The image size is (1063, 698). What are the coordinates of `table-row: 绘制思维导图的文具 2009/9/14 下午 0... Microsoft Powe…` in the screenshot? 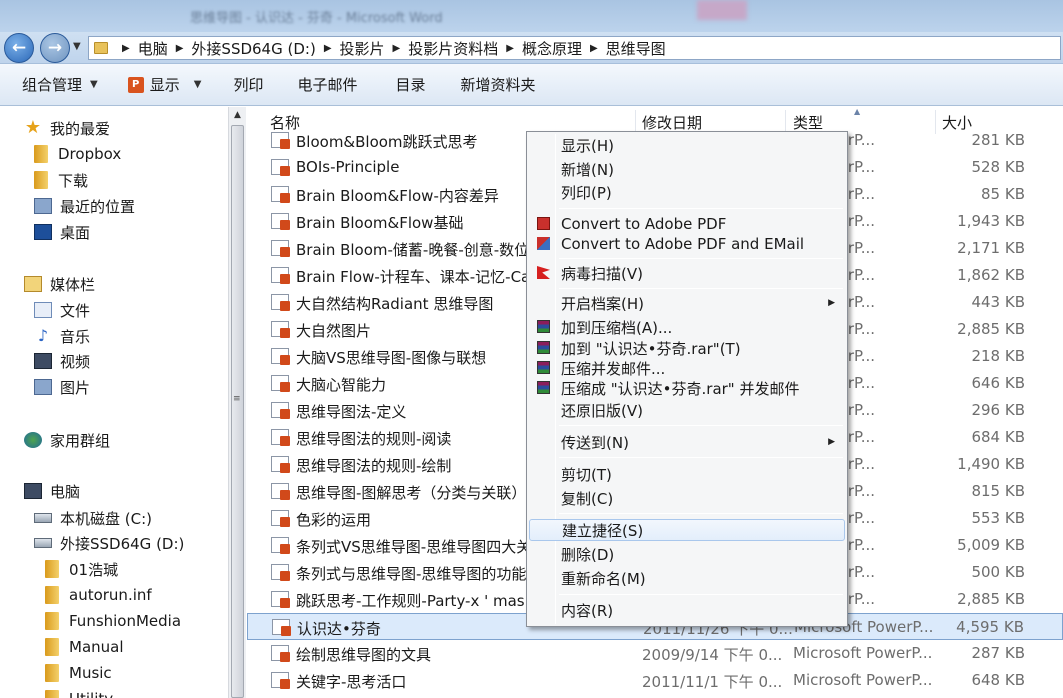 It's located at (655, 653).